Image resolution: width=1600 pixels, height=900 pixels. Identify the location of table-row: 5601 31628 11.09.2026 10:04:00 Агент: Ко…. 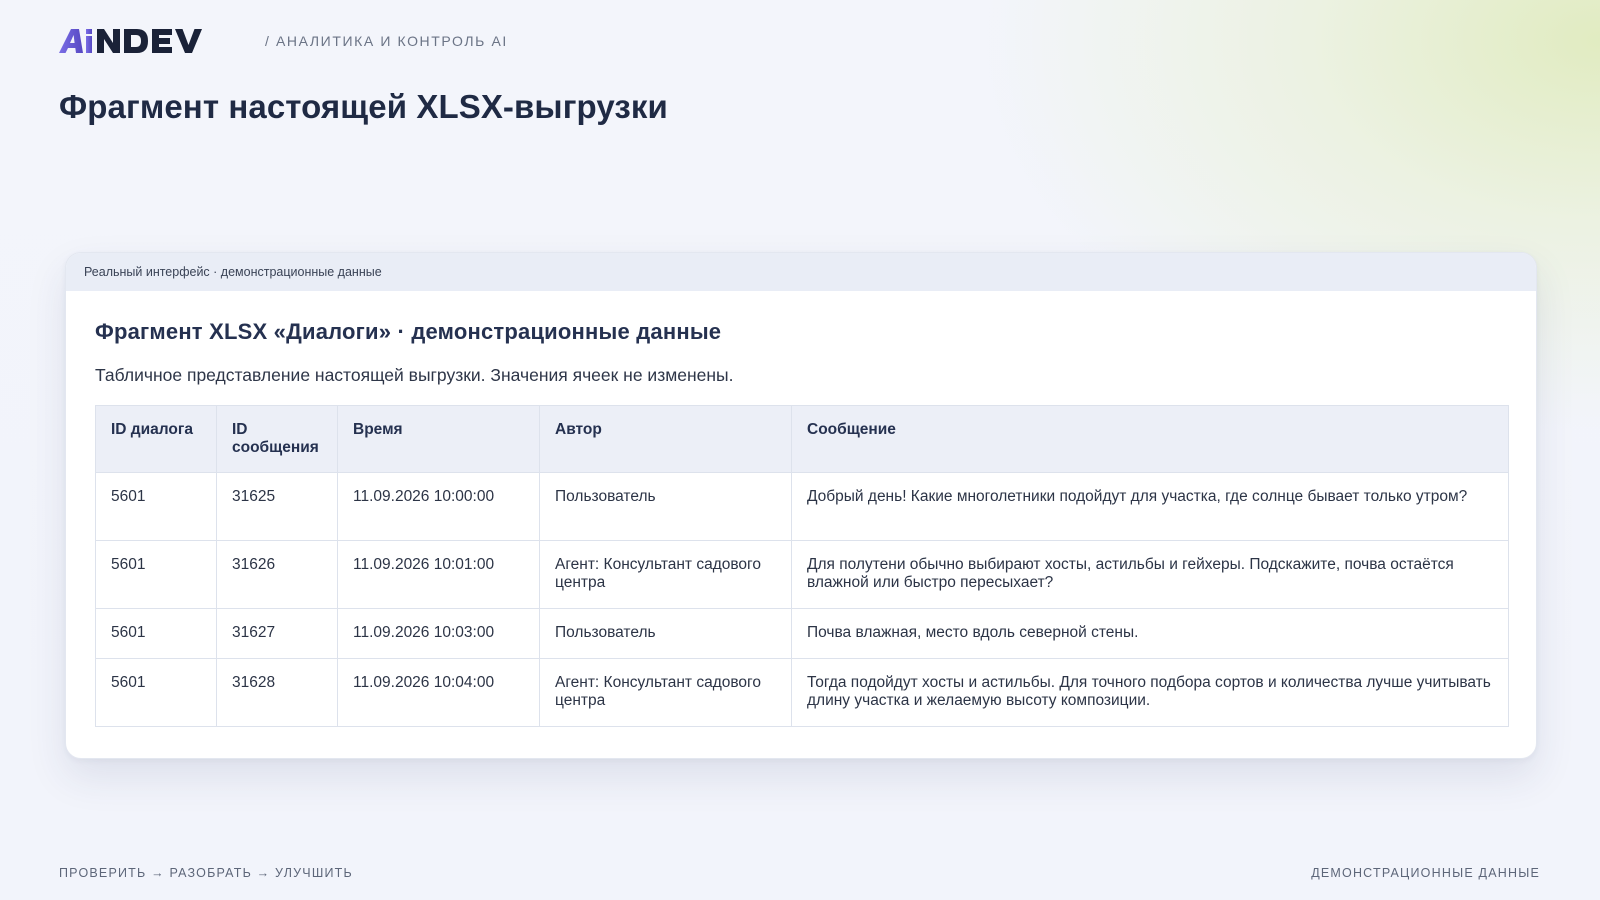
(802, 692).